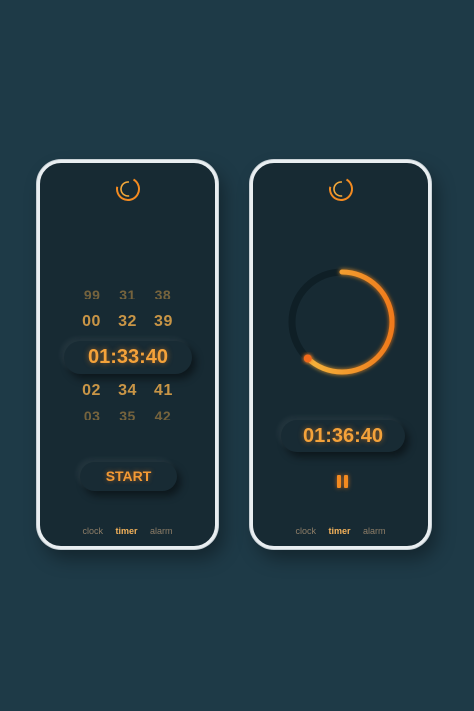 Image resolution: width=474 pixels, height=711 pixels. What do you see at coordinates (163, 321) in the screenshot?
I see `second-value: 39` at bounding box center [163, 321].